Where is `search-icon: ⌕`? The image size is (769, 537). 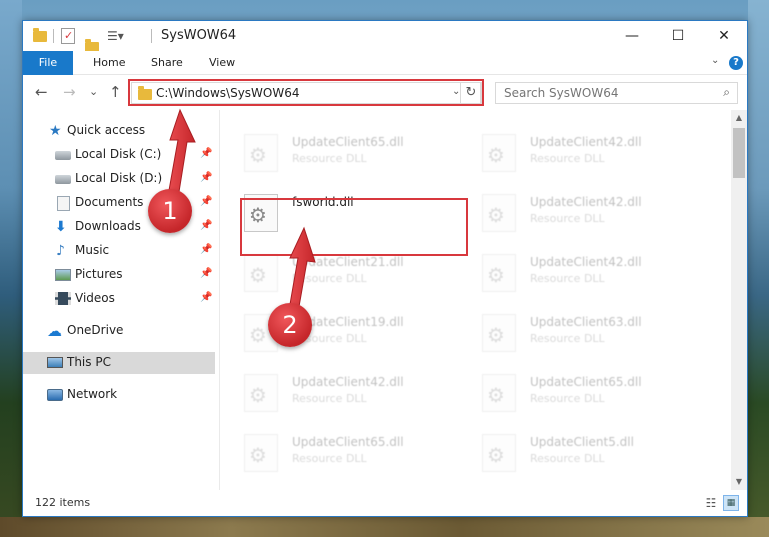
search-icon: ⌕ is located at coordinates (726, 92).